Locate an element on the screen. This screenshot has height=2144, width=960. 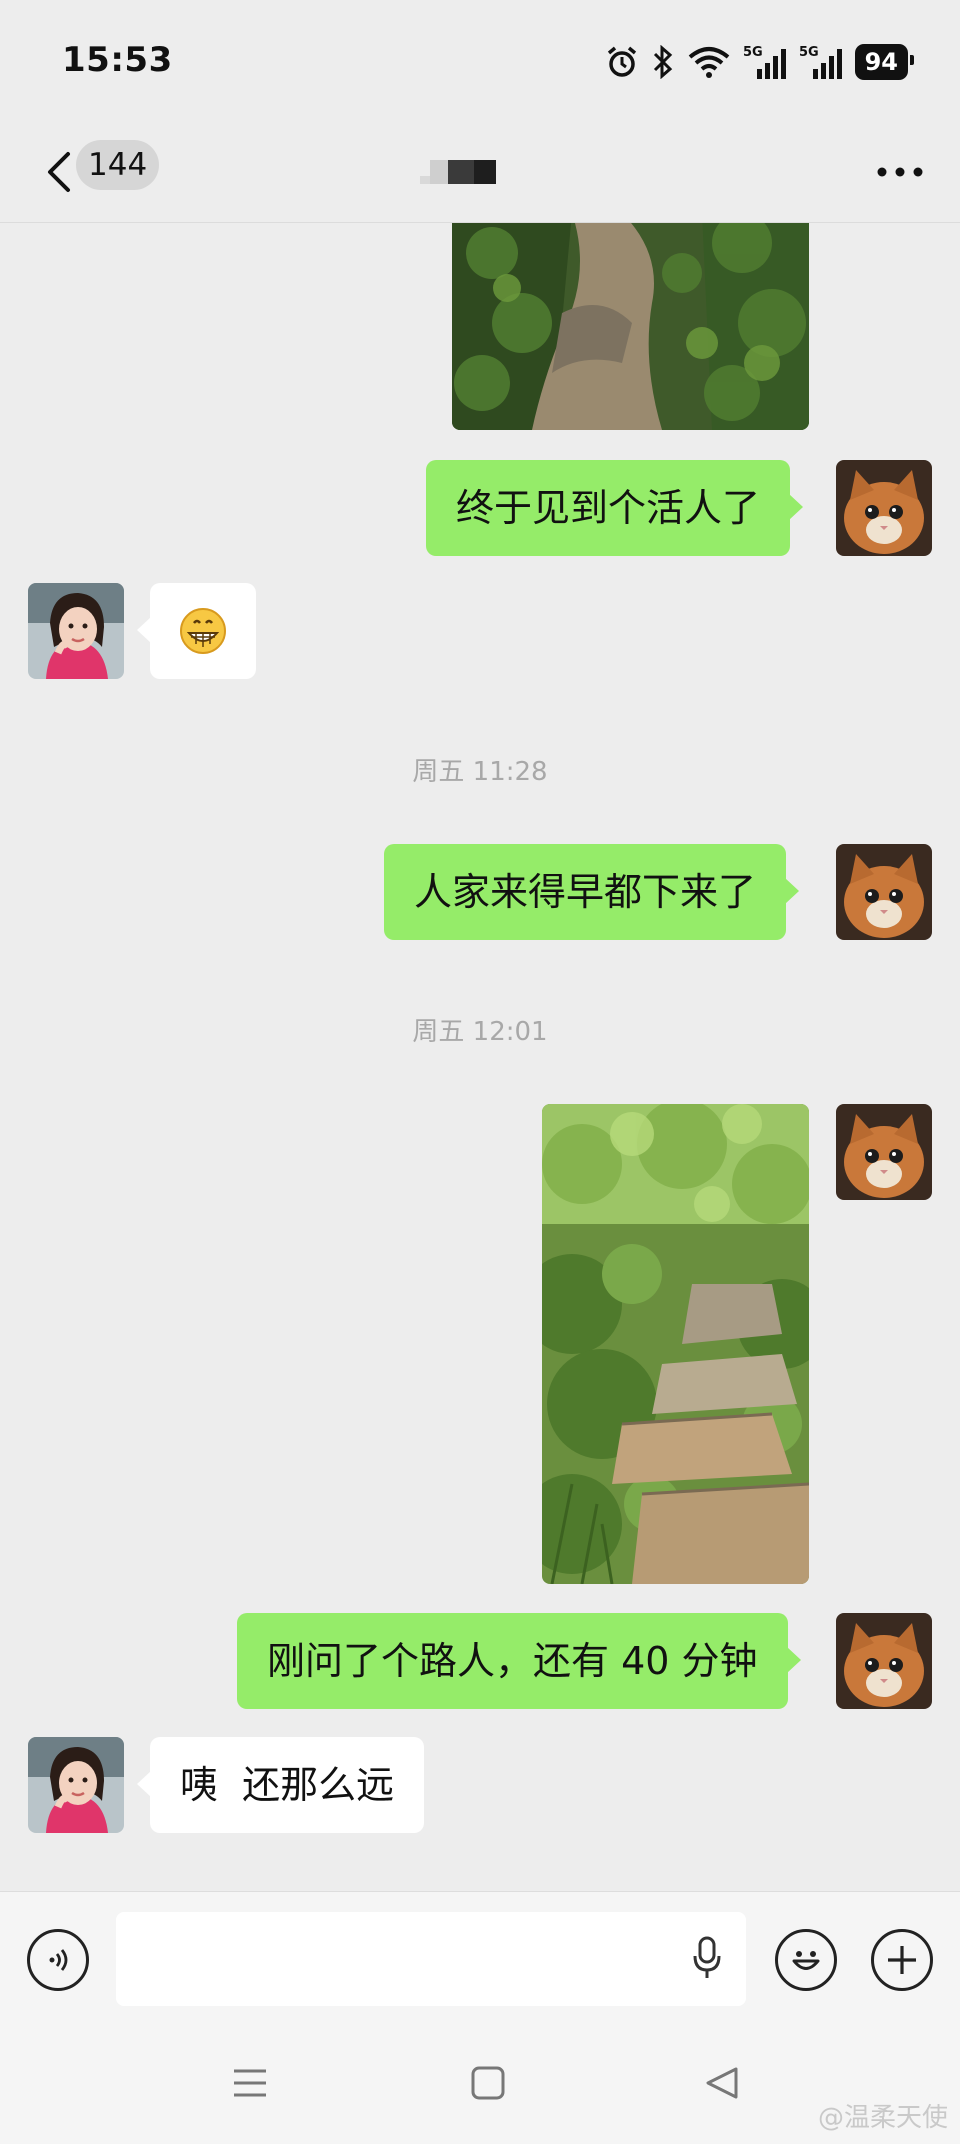
voice-mode-button is located at coordinates (58, 1960).